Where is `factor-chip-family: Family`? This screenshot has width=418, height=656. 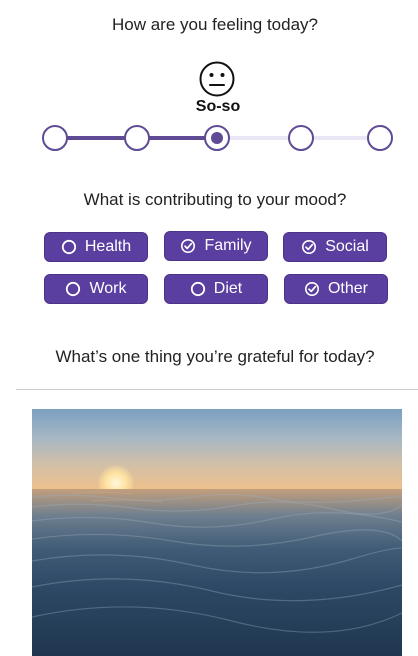
factor-chip-family: Family is located at coordinates (216, 246).